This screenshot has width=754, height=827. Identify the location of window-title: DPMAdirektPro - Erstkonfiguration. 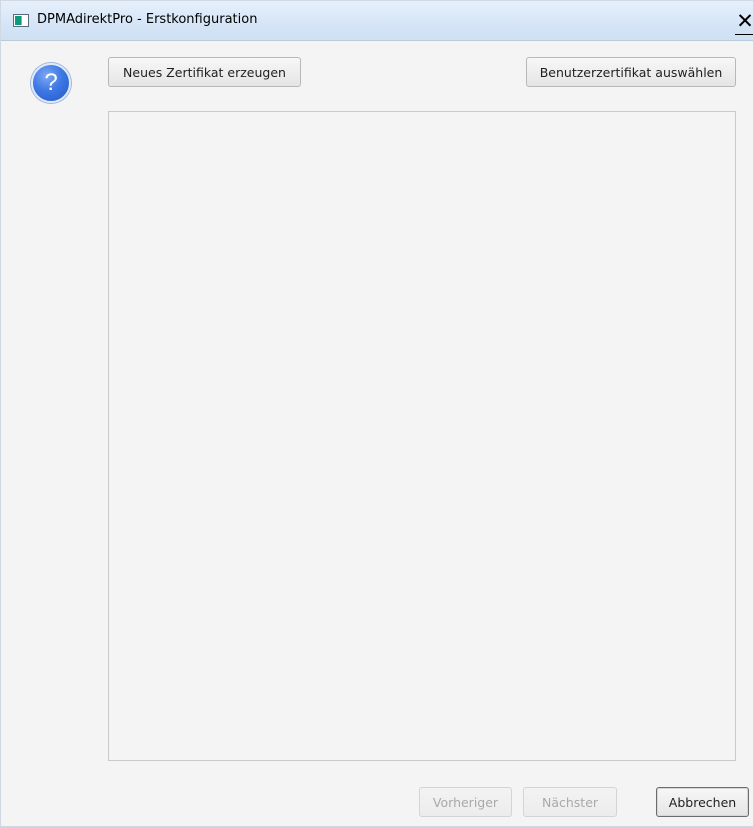
(147, 19).